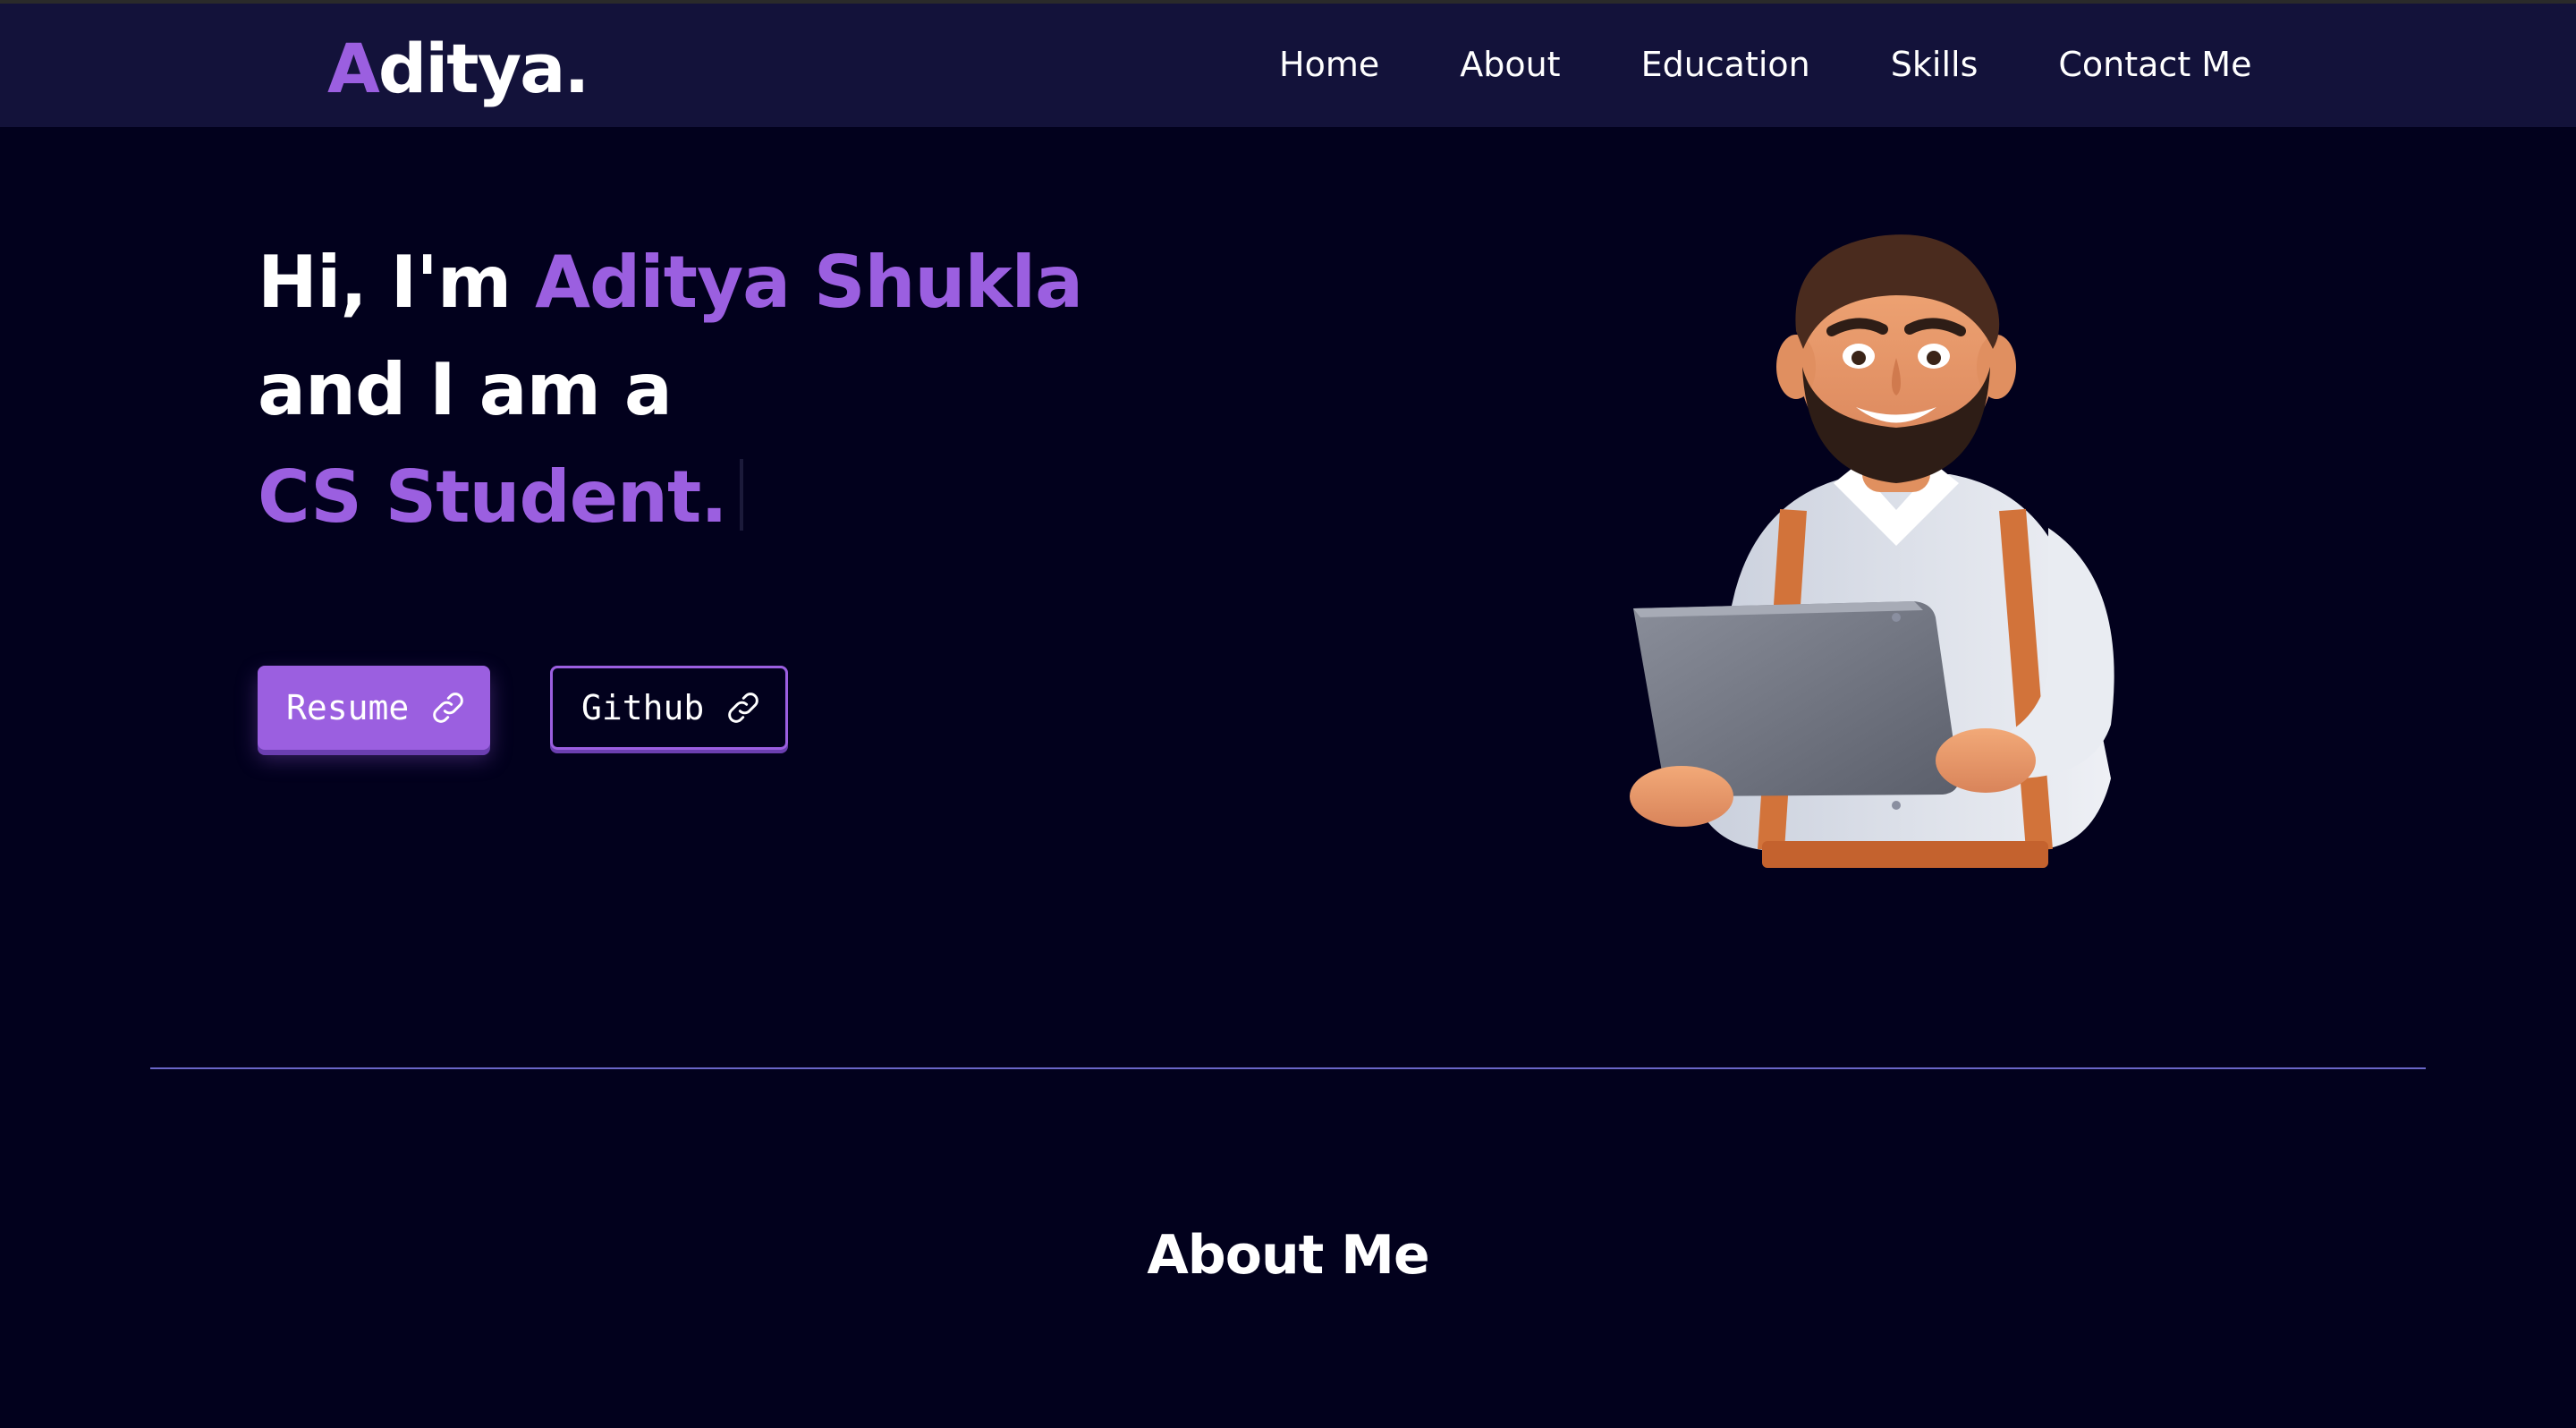  I want to click on hero-name: Aditya Shukla, so click(809, 282).